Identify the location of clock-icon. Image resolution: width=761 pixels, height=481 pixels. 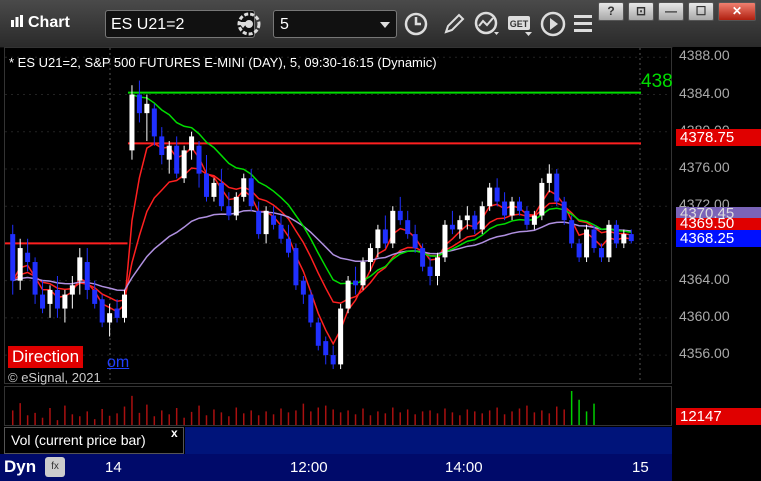
(416, 24).